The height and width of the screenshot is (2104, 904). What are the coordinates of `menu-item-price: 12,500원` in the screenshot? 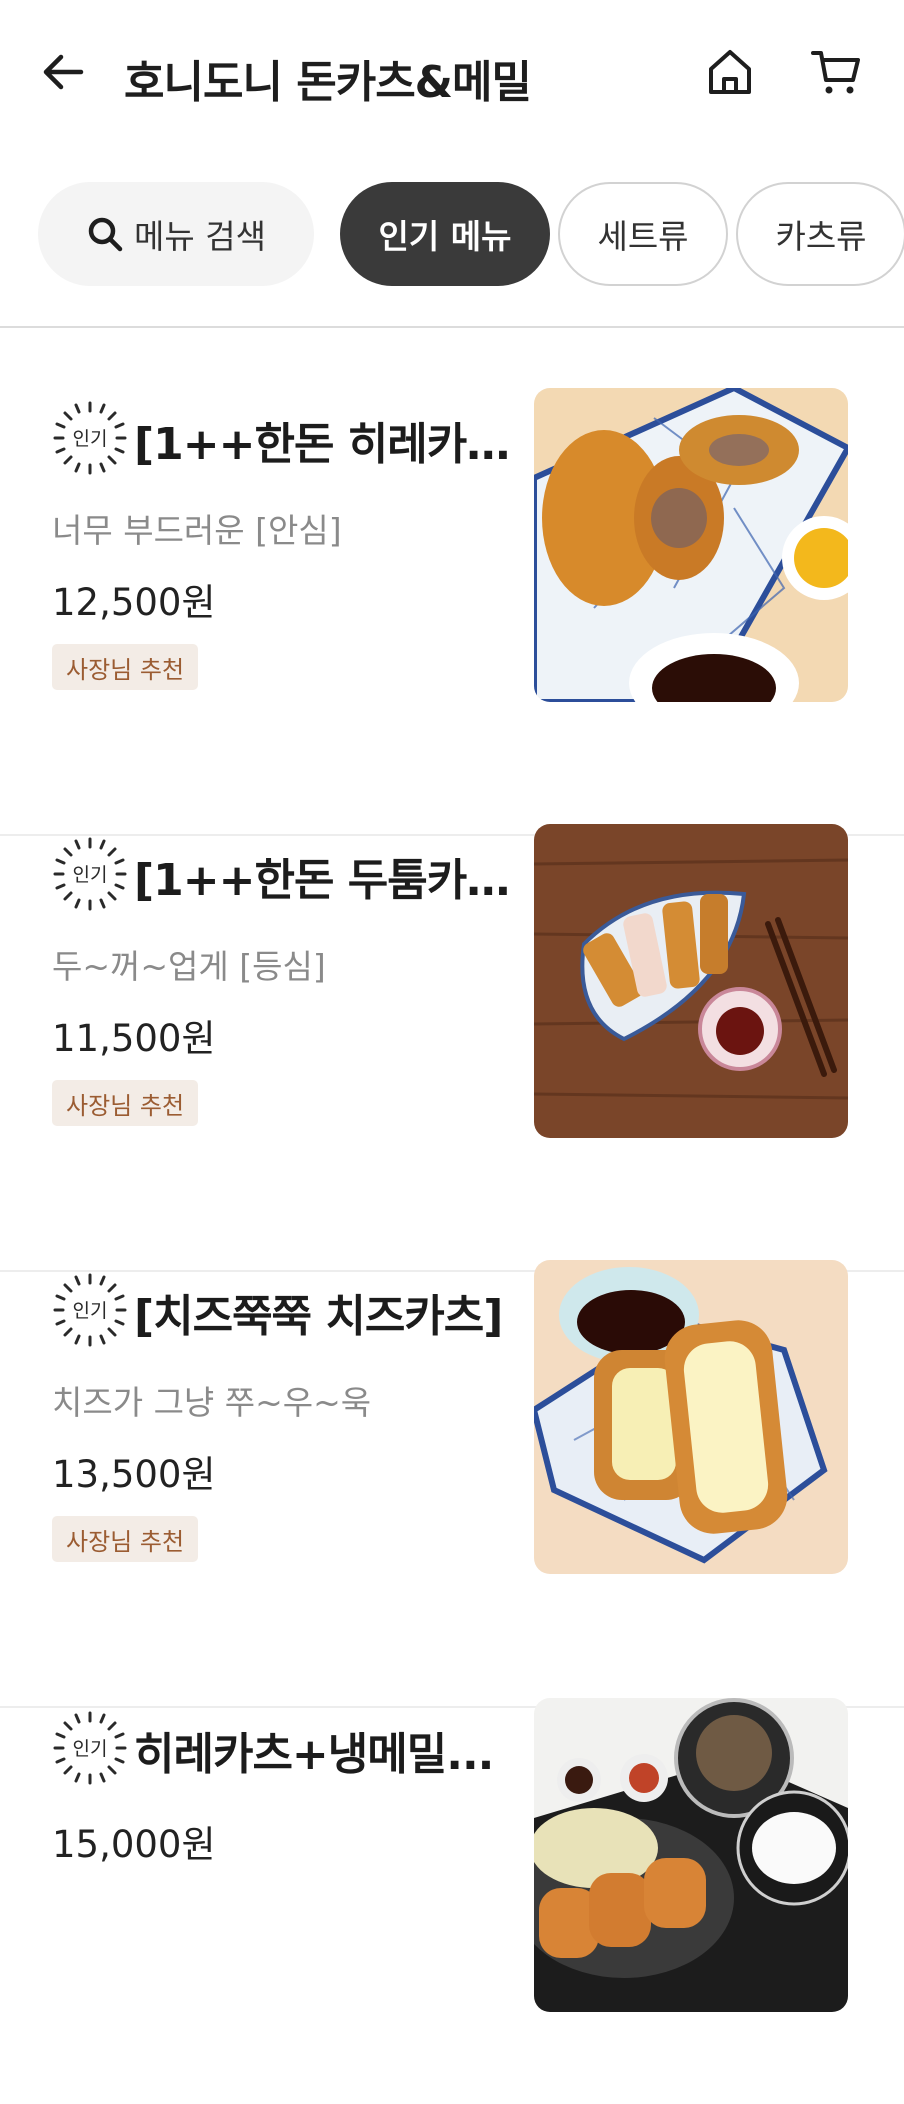 It's located at (134, 602).